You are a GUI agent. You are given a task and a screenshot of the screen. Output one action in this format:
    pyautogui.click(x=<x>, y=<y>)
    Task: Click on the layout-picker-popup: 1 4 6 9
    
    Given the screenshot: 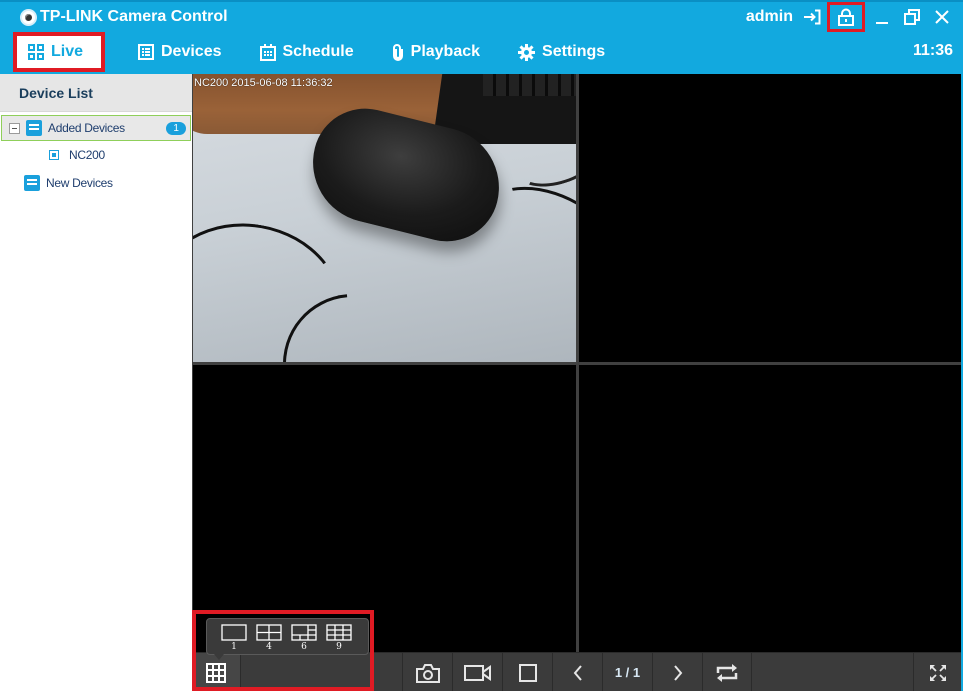 What is the action you would take?
    pyautogui.click(x=287, y=639)
    